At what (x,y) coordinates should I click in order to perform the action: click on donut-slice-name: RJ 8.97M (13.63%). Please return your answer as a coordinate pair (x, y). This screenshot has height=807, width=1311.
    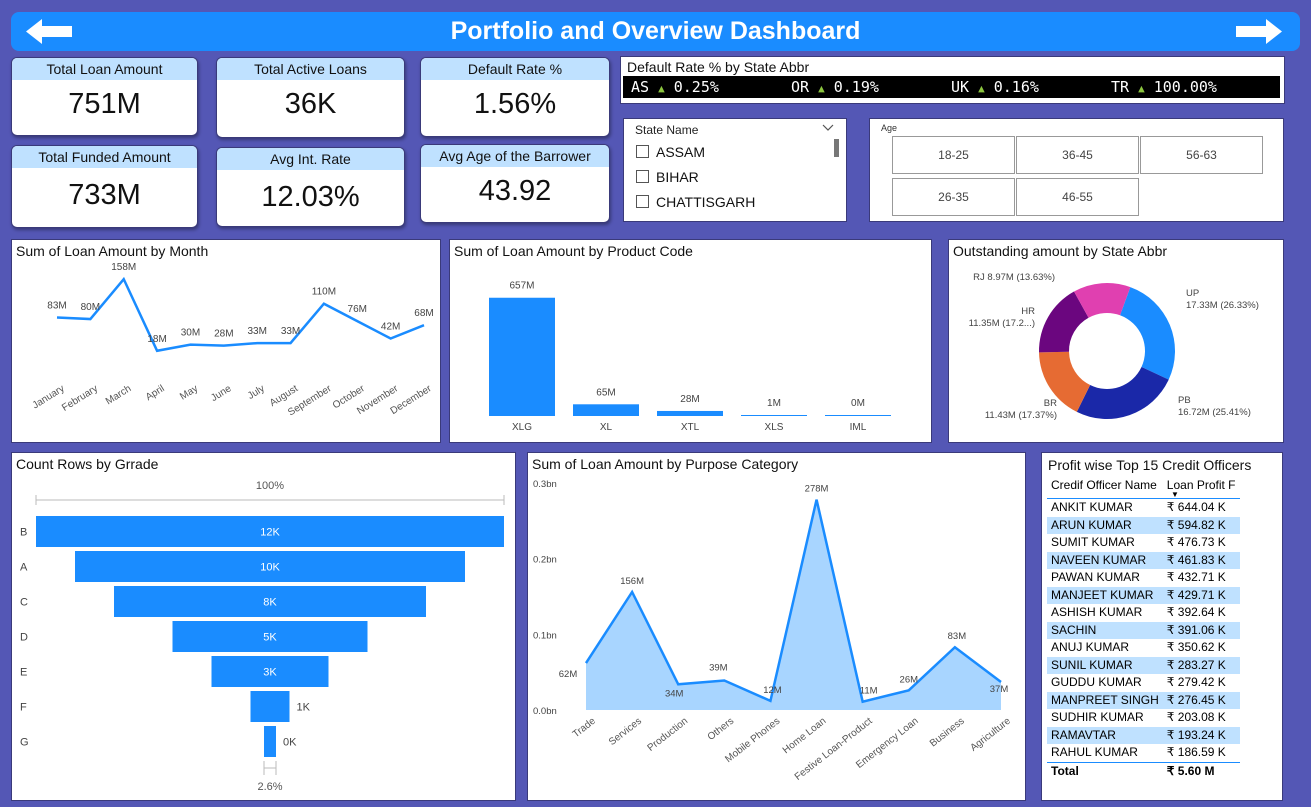
    Looking at the image, I should click on (1014, 277).